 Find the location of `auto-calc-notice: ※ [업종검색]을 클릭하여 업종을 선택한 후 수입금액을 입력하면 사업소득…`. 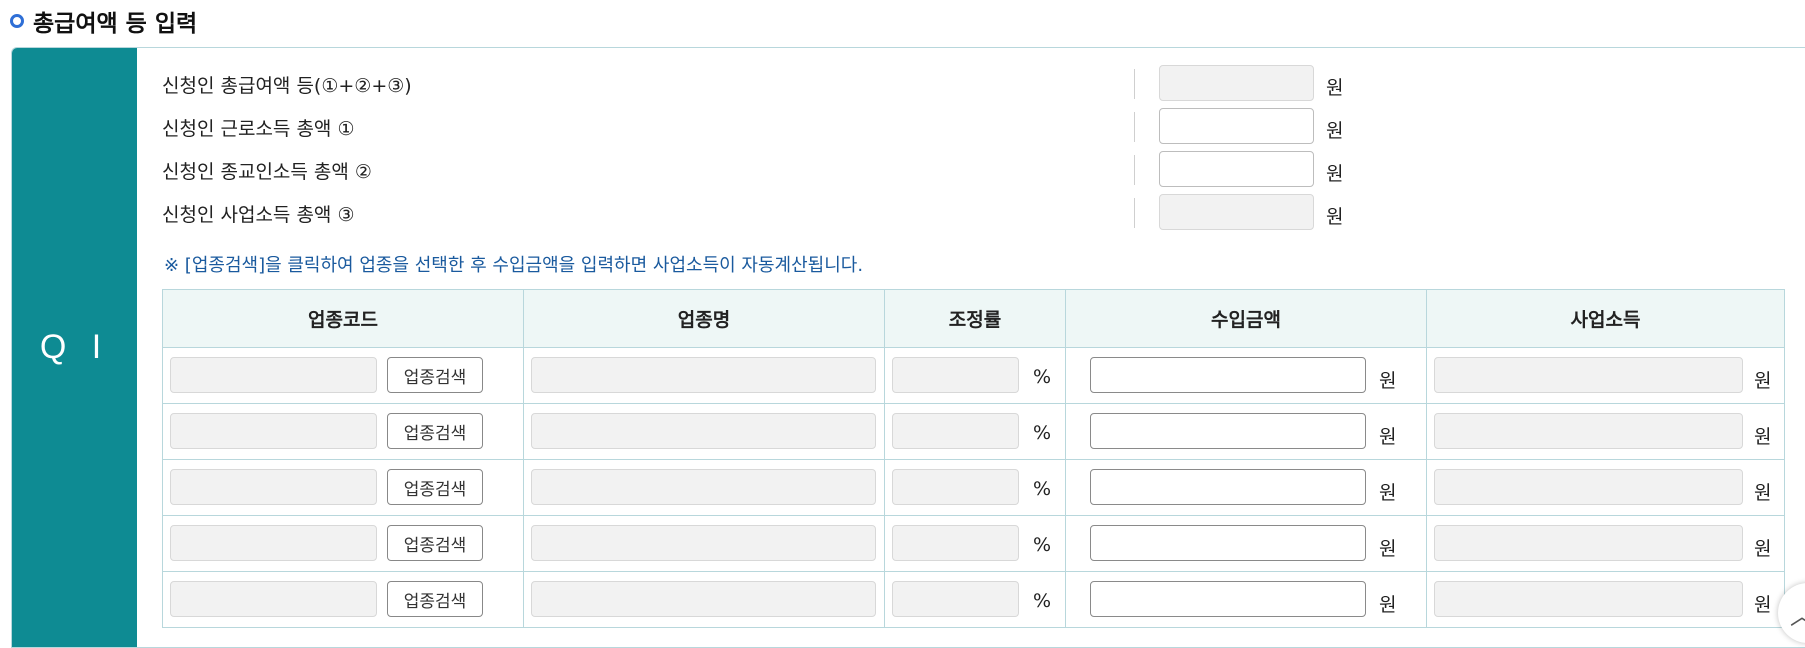

auto-calc-notice: ※ [업종검색]을 클릭하여 업종을 선택한 후 수입금액을 입력하면 사업소득… is located at coordinates (514, 265).